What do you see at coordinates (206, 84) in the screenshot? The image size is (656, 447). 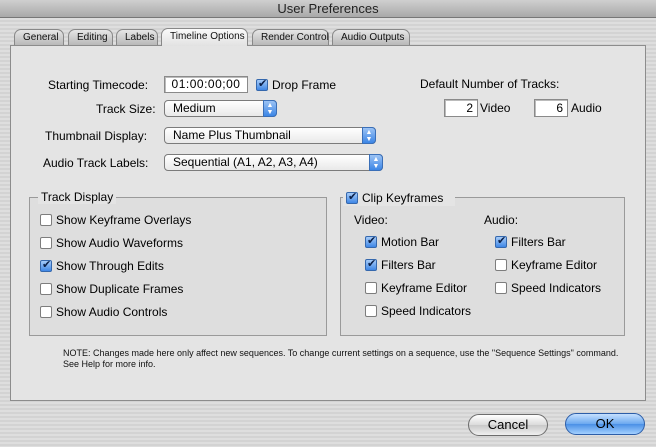 I see `starting-timecode-field: 01:00:00;00` at bounding box center [206, 84].